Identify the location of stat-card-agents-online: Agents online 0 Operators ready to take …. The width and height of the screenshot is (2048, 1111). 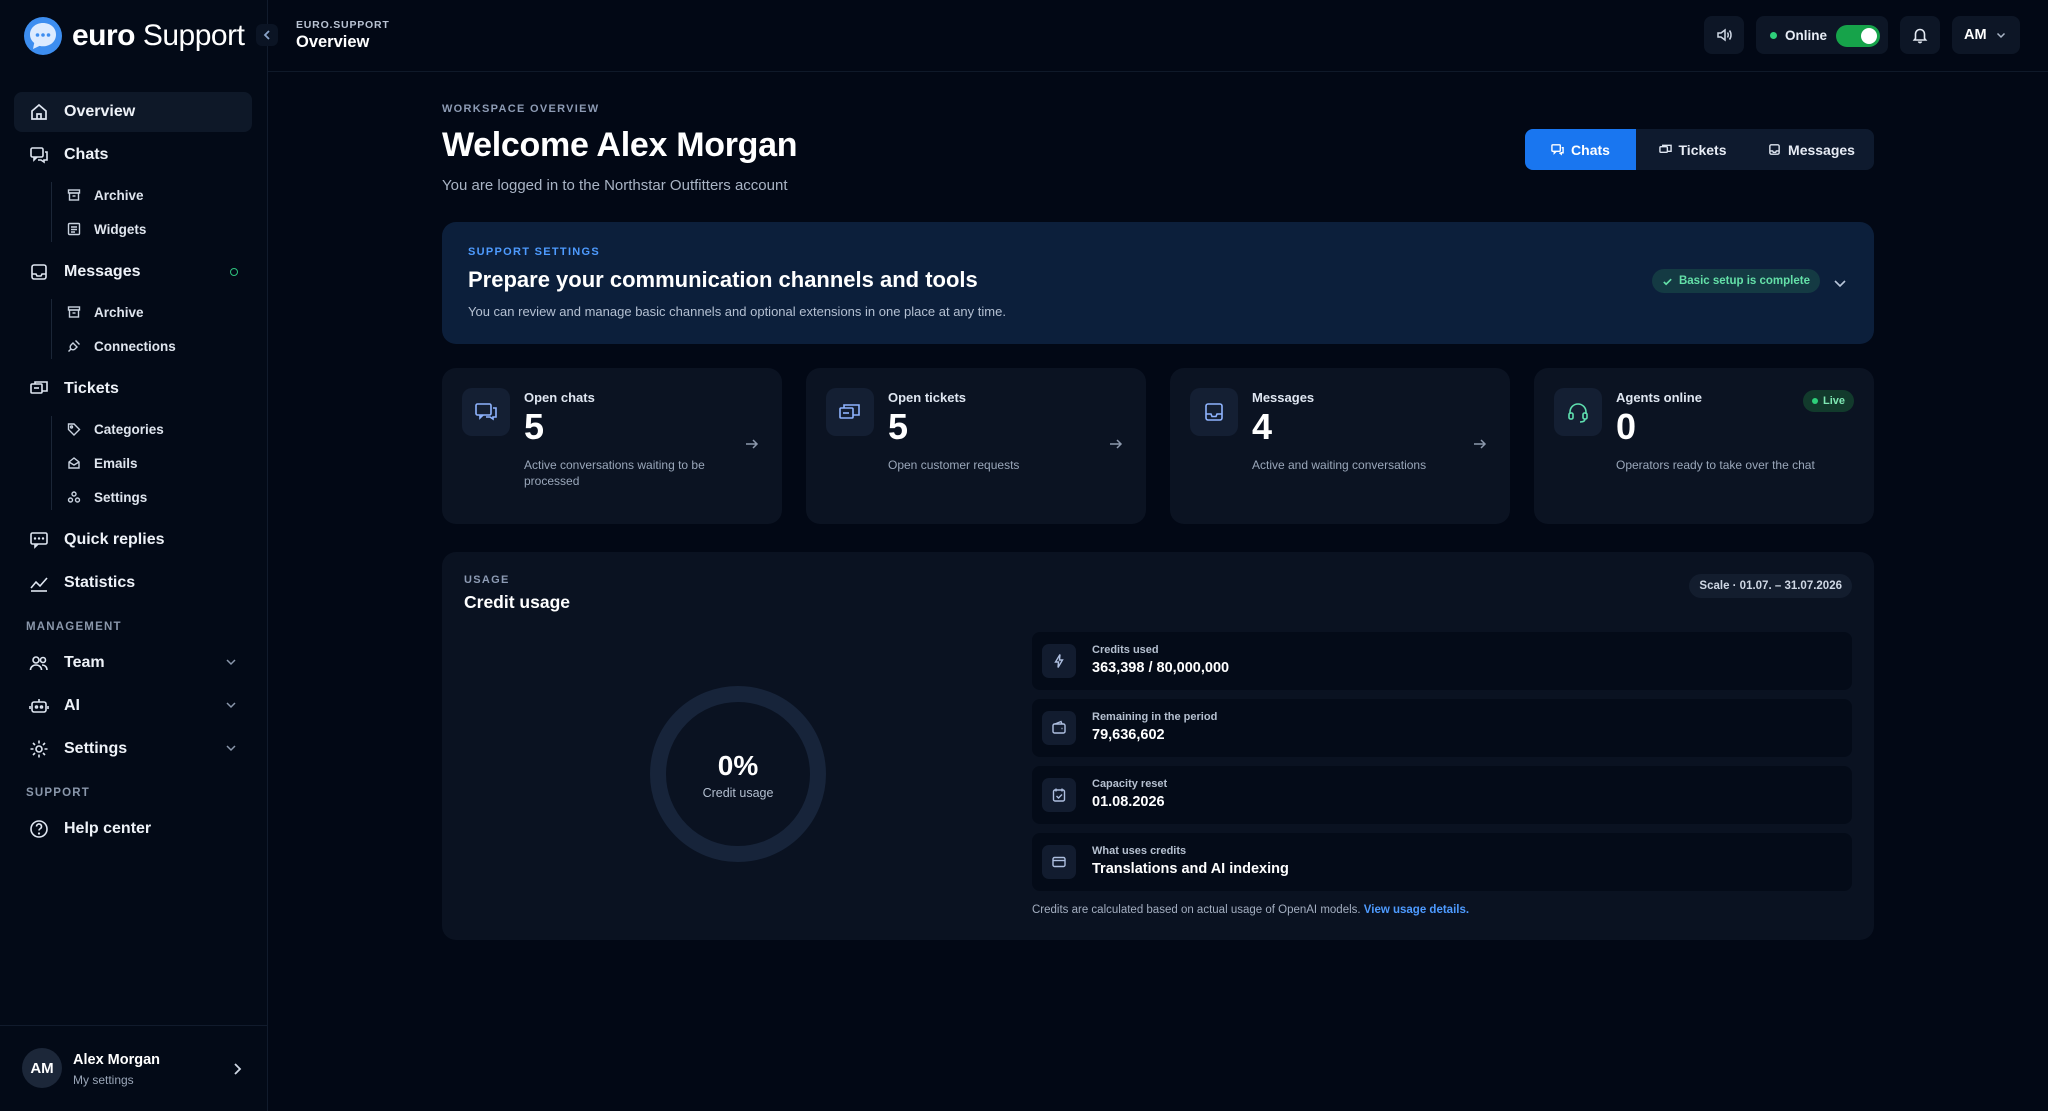
(1704, 446).